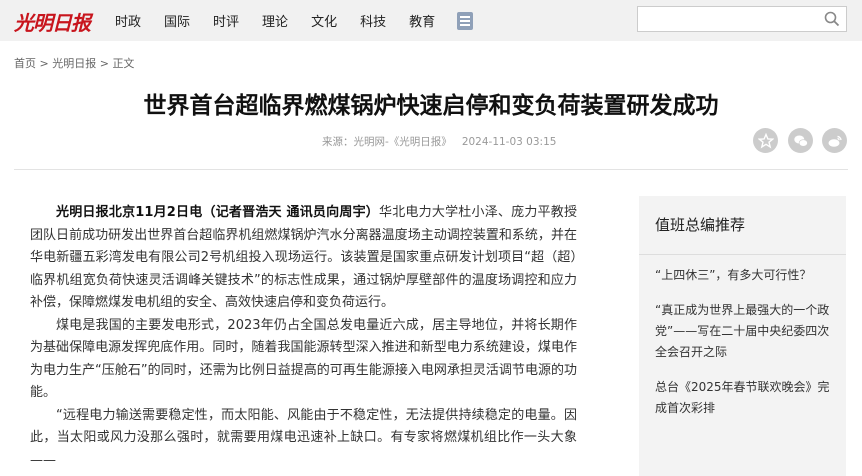  I want to click on share-wechat-button, so click(800, 140).